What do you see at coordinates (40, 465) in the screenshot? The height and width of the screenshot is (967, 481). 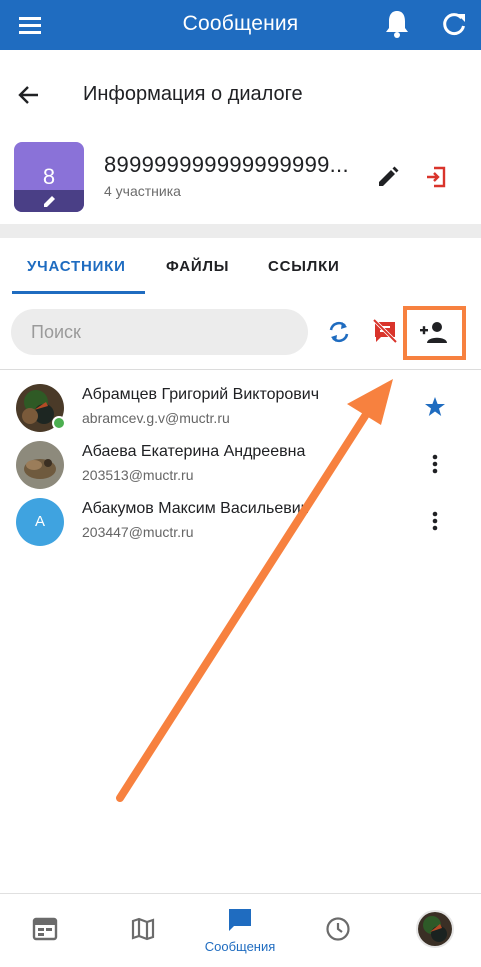 I see `avatar` at bounding box center [40, 465].